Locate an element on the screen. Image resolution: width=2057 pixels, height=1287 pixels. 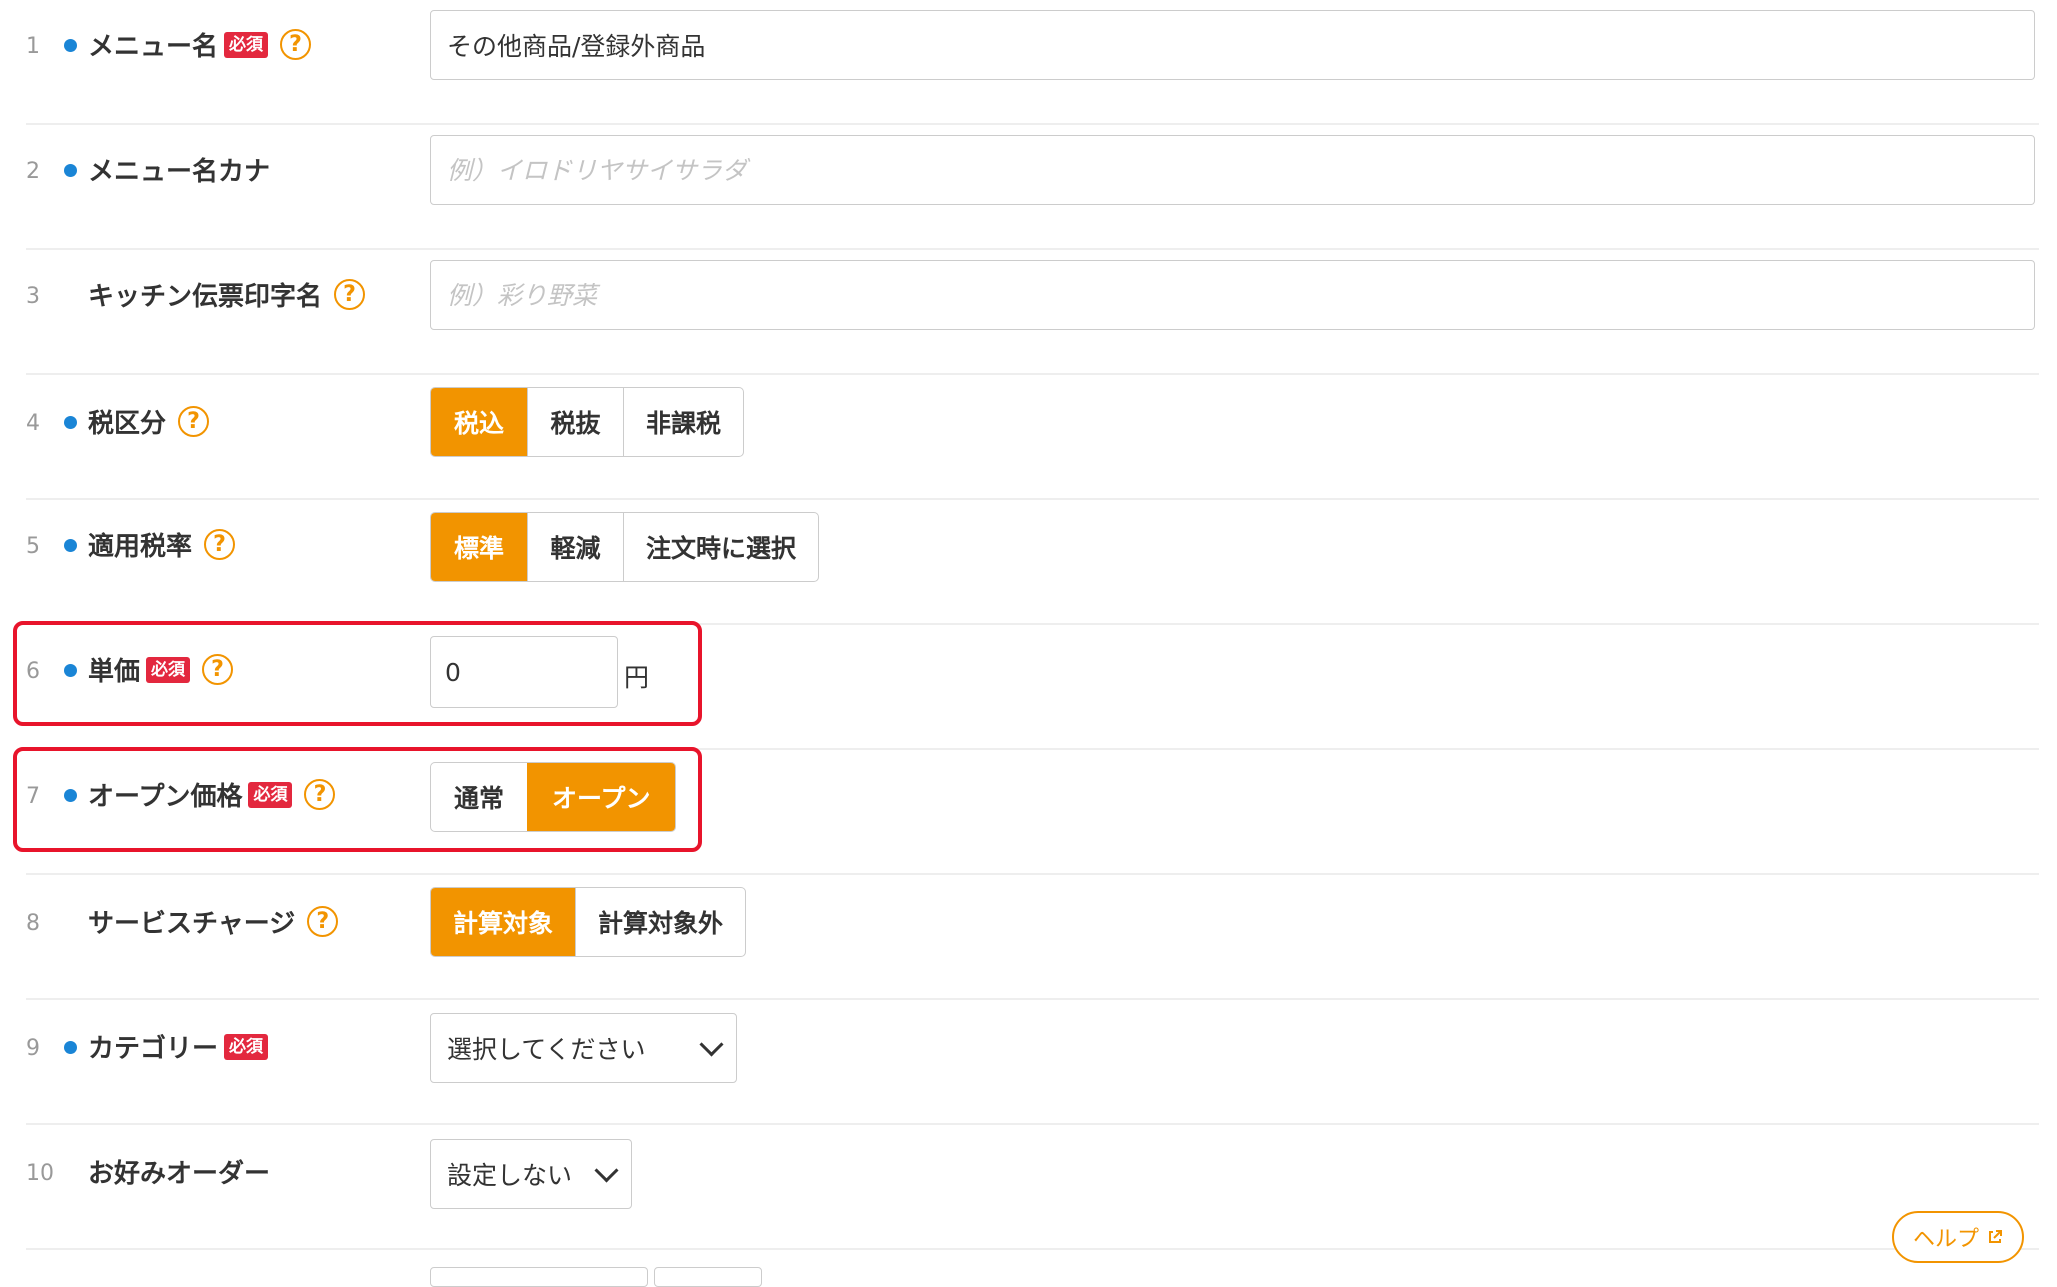
preference-order-select: 設定しない is located at coordinates (531, 1174).